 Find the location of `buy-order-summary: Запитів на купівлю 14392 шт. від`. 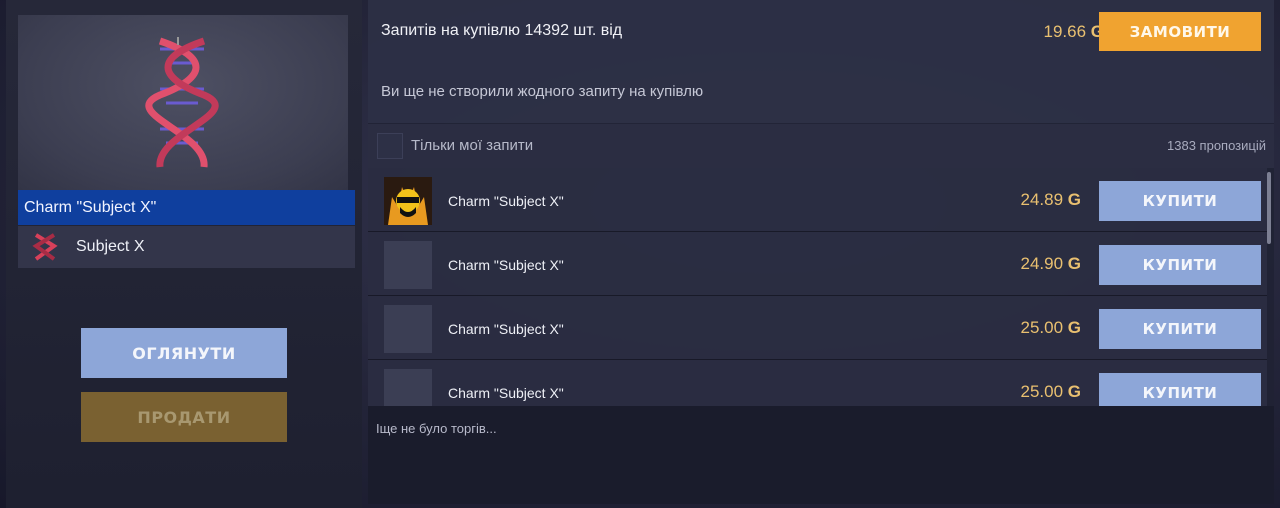

buy-order-summary: Запитів на купівлю 14392 шт. від is located at coordinates (502, 30).